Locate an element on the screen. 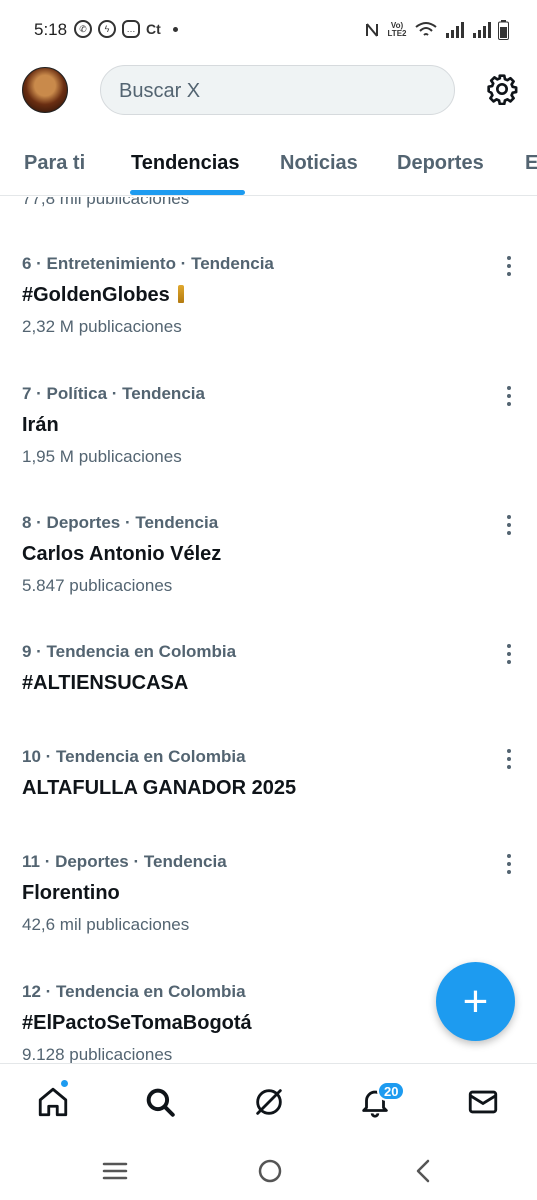 Image resolution: width=537 pixels, height=1200 pixels. home-new-dot is located at coordinates (64, 1083).